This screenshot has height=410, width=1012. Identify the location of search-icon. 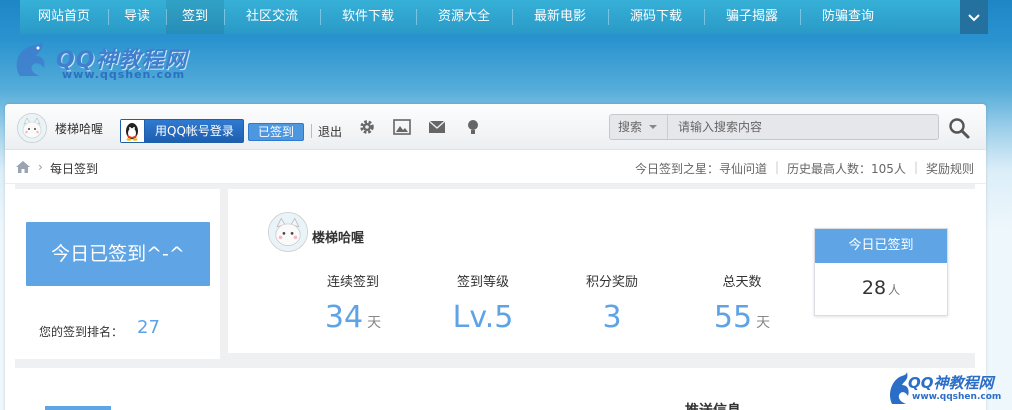
(959, 128).